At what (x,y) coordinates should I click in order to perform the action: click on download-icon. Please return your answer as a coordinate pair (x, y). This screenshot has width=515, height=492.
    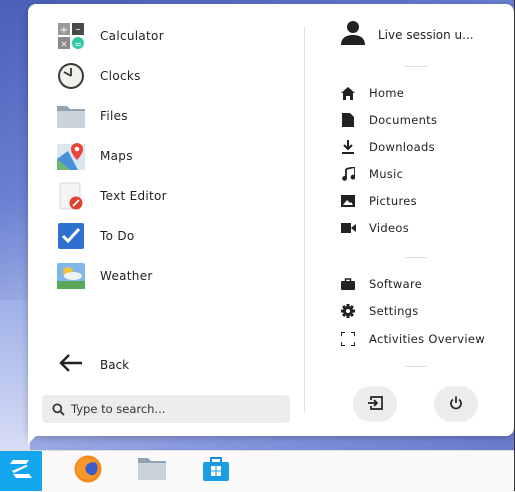
    Looking at the image, I should click on (348, 147).